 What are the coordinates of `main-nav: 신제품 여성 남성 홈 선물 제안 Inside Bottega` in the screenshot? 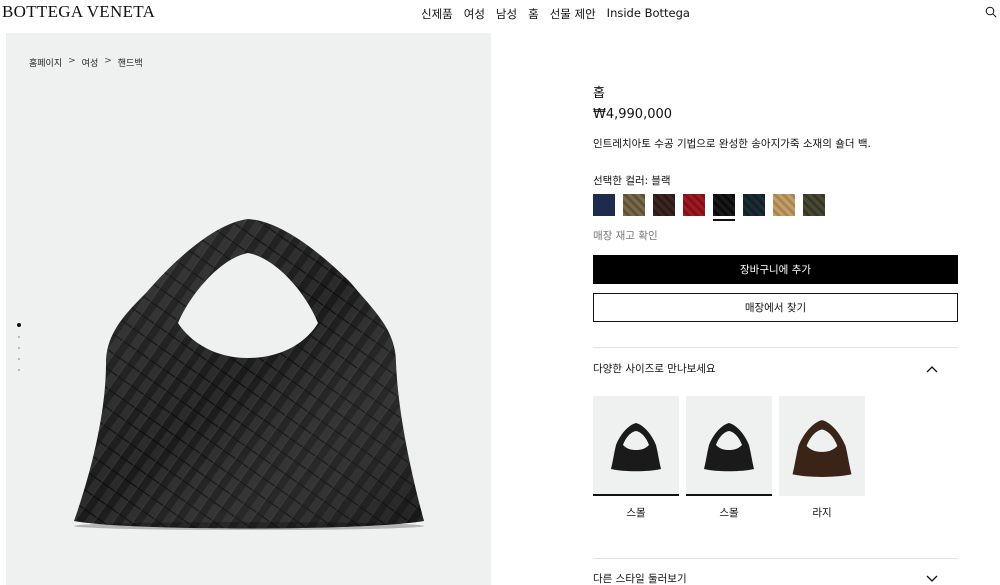 It's located at (555, 14).